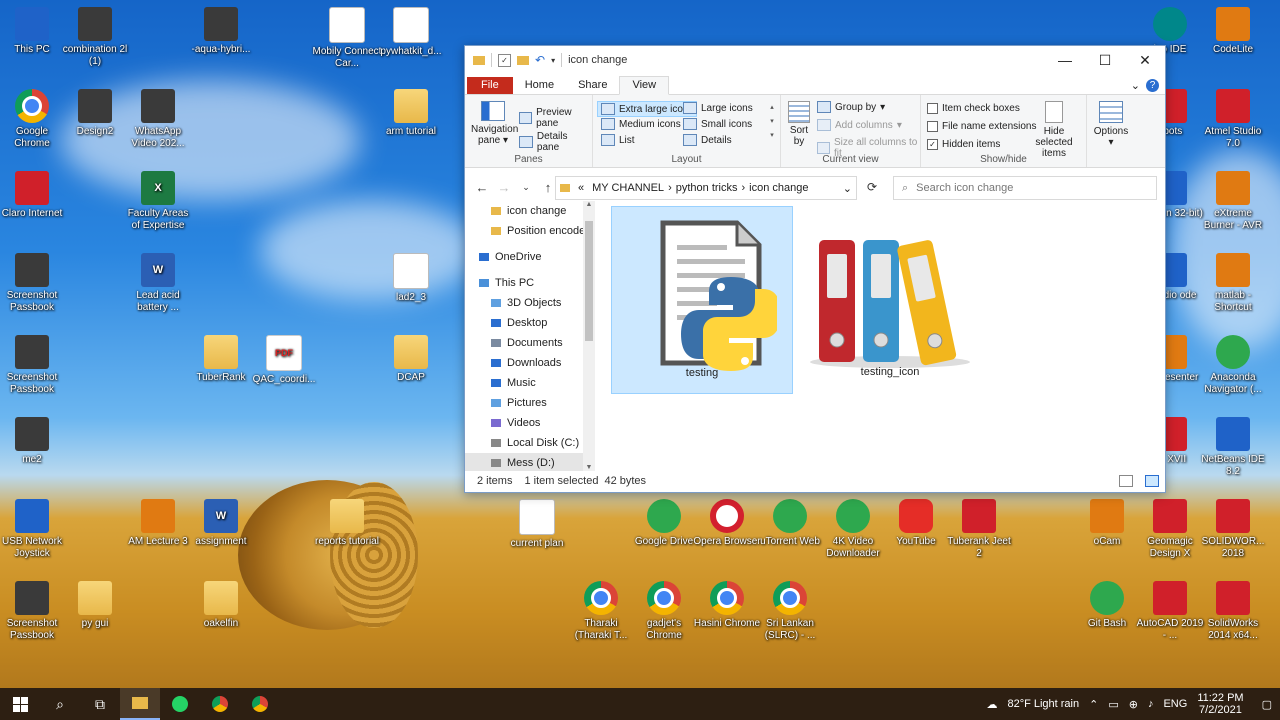  I want to click on file-name-extensions-toggle: File name extensions, so click(982, 126).